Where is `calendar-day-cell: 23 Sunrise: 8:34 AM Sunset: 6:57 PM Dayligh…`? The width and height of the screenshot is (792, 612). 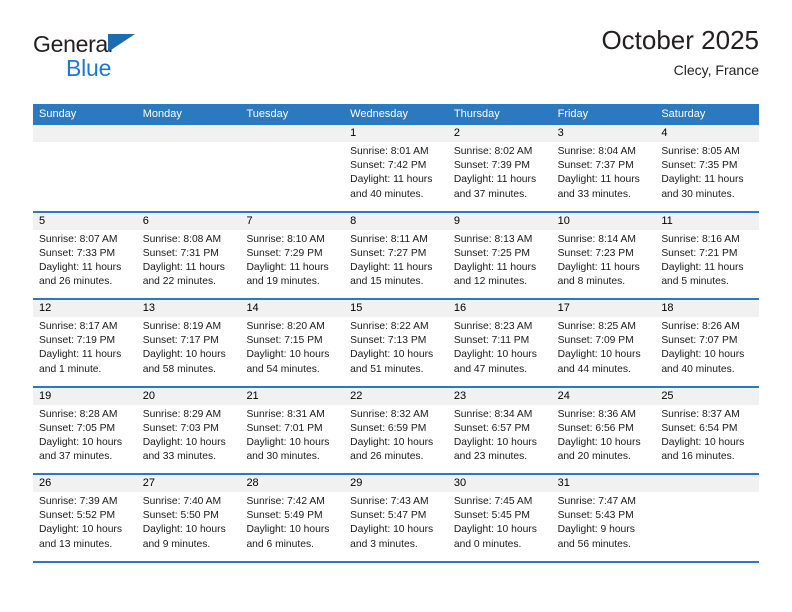 calendar-day-cell: 23 Sunrise: 8:34 AM Sunset: 6:57 PM Dayligh… is located at coordinates (499, 430).